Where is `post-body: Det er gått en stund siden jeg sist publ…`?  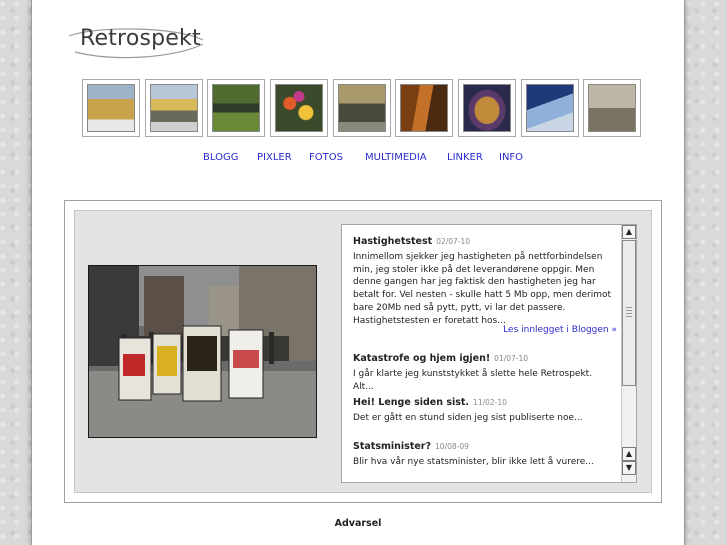
post-body: Det er gått en stund siden jeg sist publ… is located at coordinates (468, 417).